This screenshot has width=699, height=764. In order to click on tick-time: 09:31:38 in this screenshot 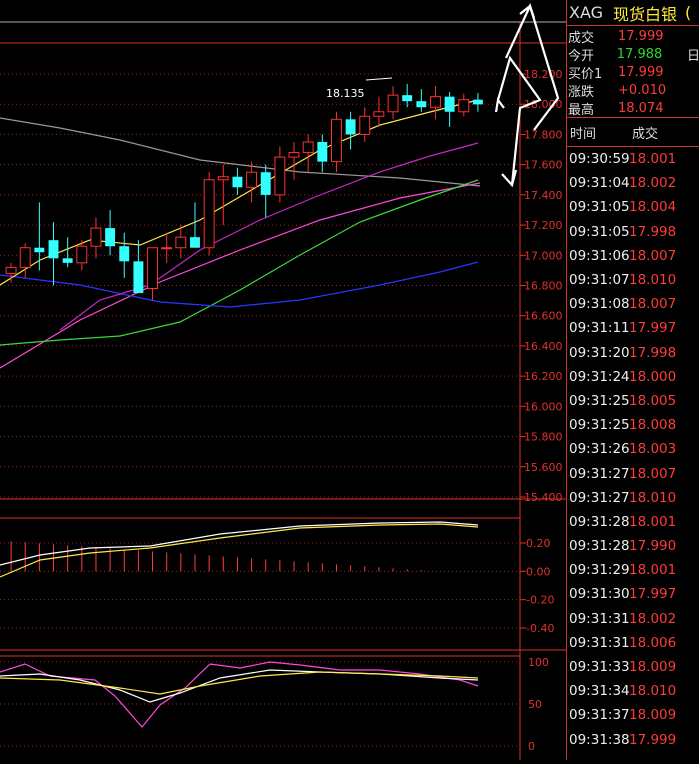, I will do `click(599, 739)`.